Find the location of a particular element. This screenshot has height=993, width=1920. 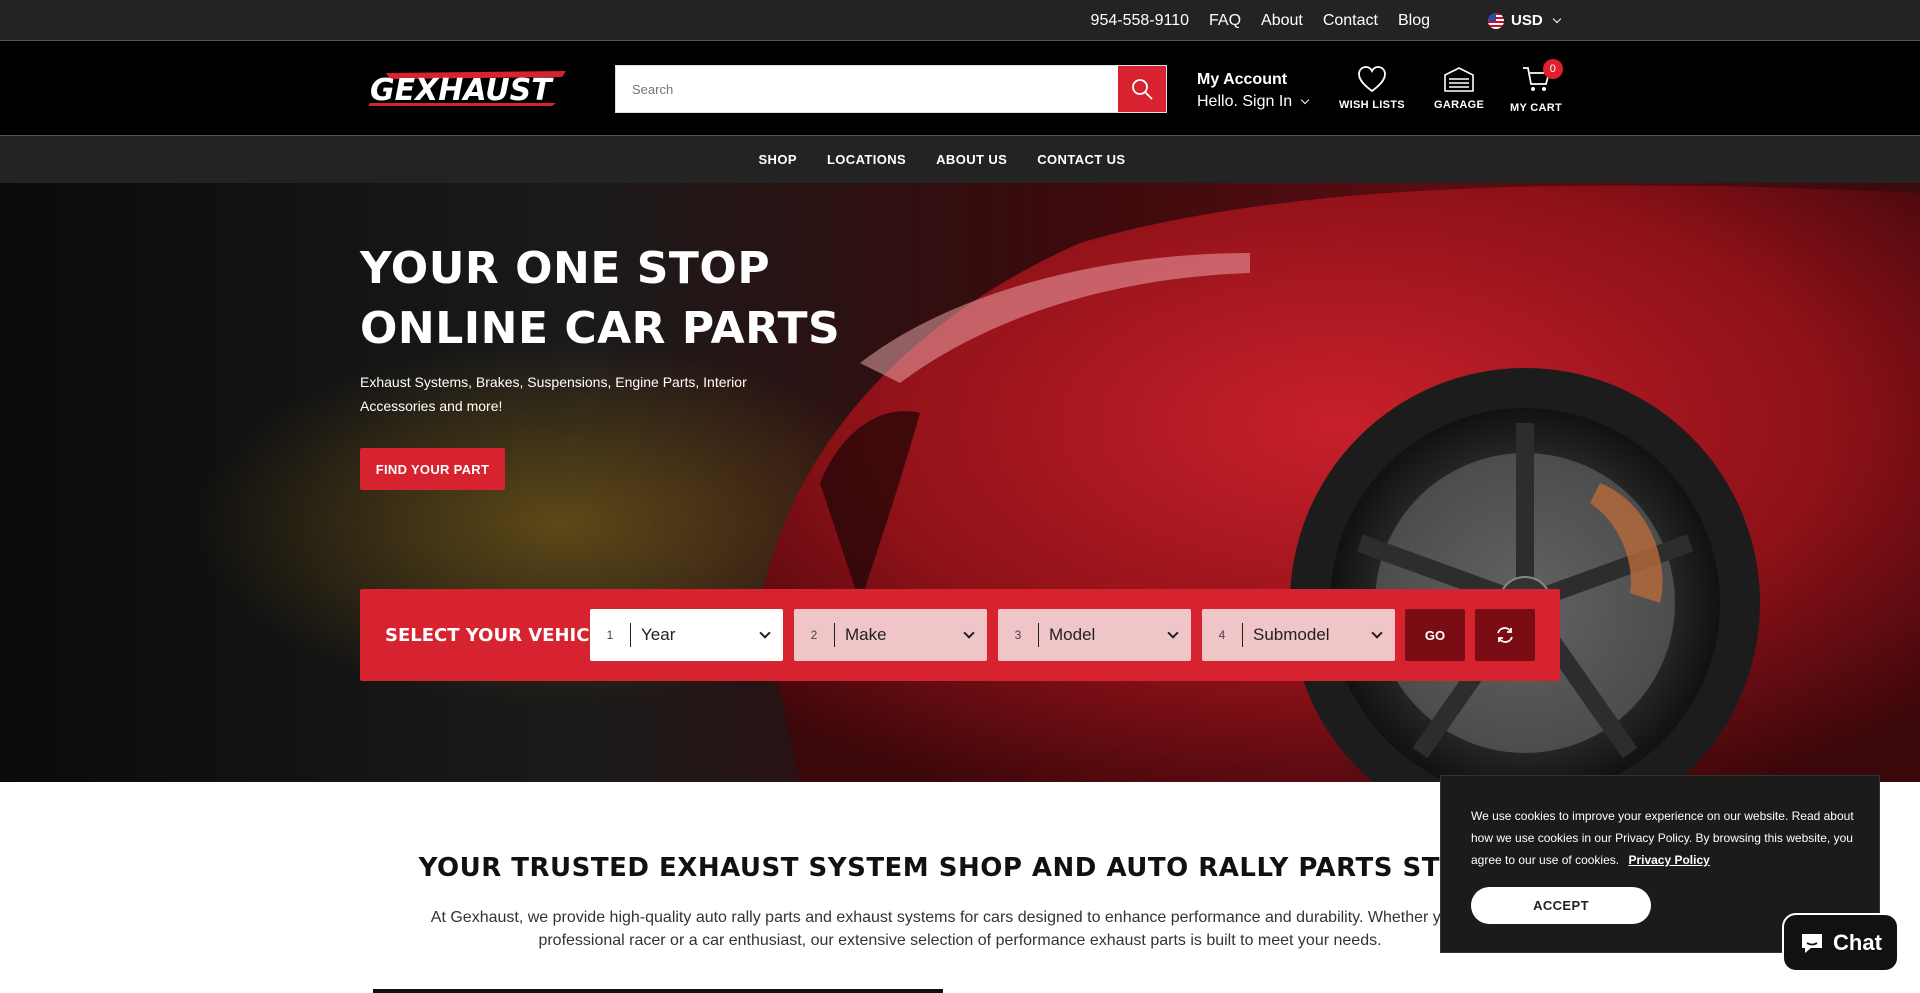

hero-title-line1: YOUR ONE STOP is located at coordinates (565, 268).